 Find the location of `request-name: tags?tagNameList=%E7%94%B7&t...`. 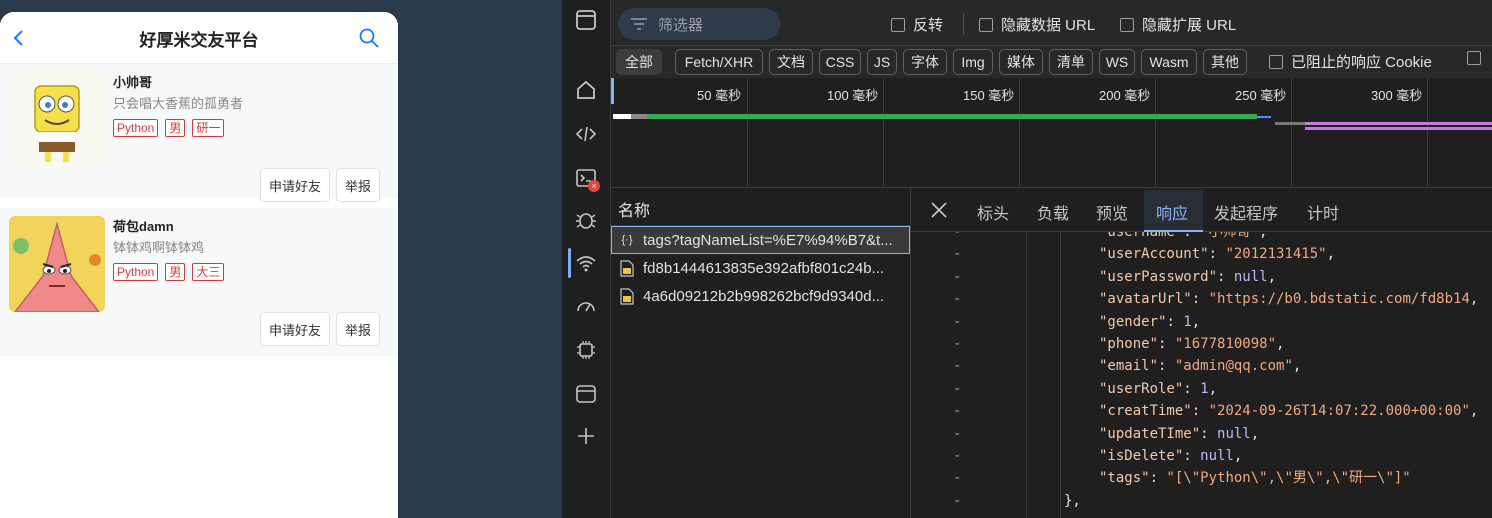

request-name: tags?tagNameList=%E7%94%B7&t... is located at coordinates (768, 240).